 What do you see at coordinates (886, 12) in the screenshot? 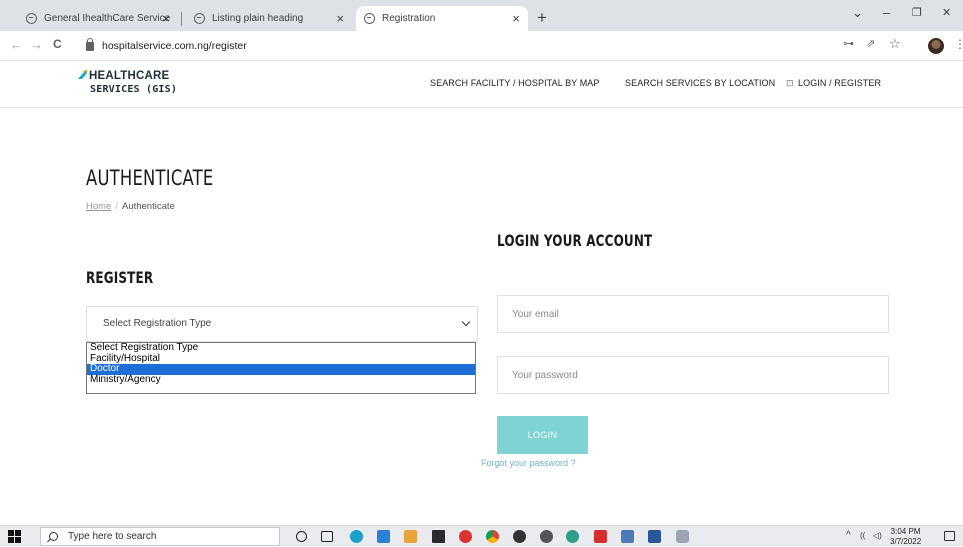
I see `minimize-button: –` at bounding box center [886, 12].